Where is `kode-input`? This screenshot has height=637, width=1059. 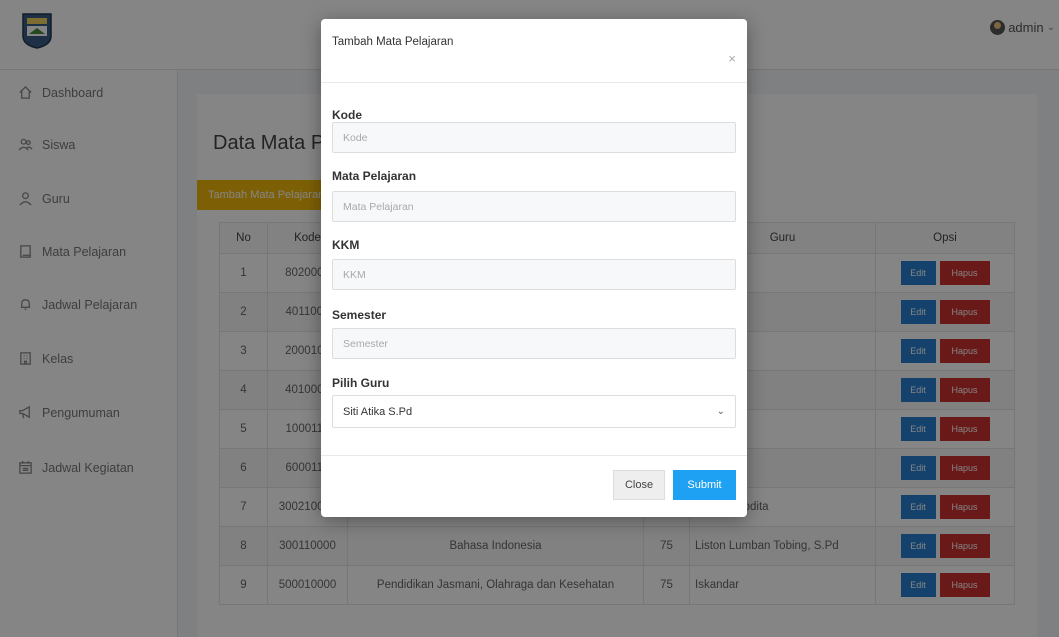 kode-input is located at coordinates (534, 137).